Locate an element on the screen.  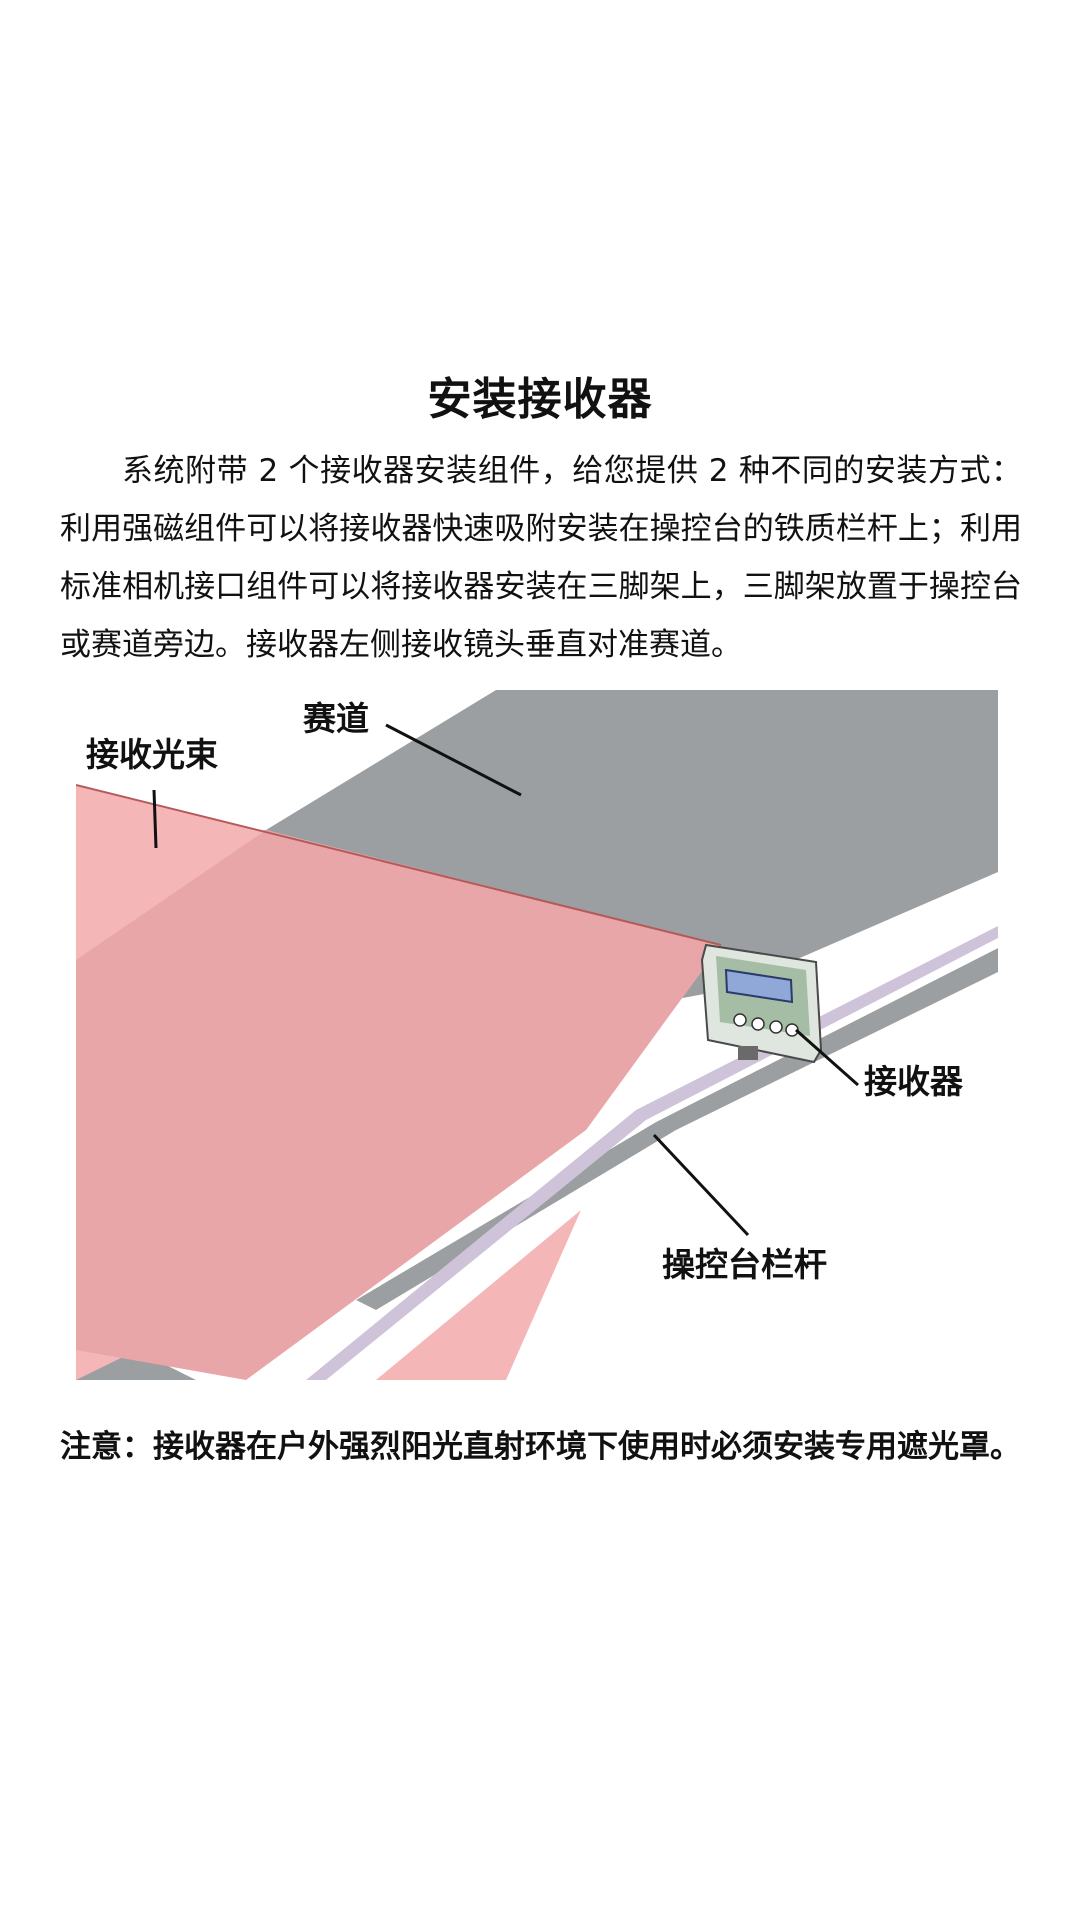
label-receiver: 接收器 is located at coordinates (914, 1081).